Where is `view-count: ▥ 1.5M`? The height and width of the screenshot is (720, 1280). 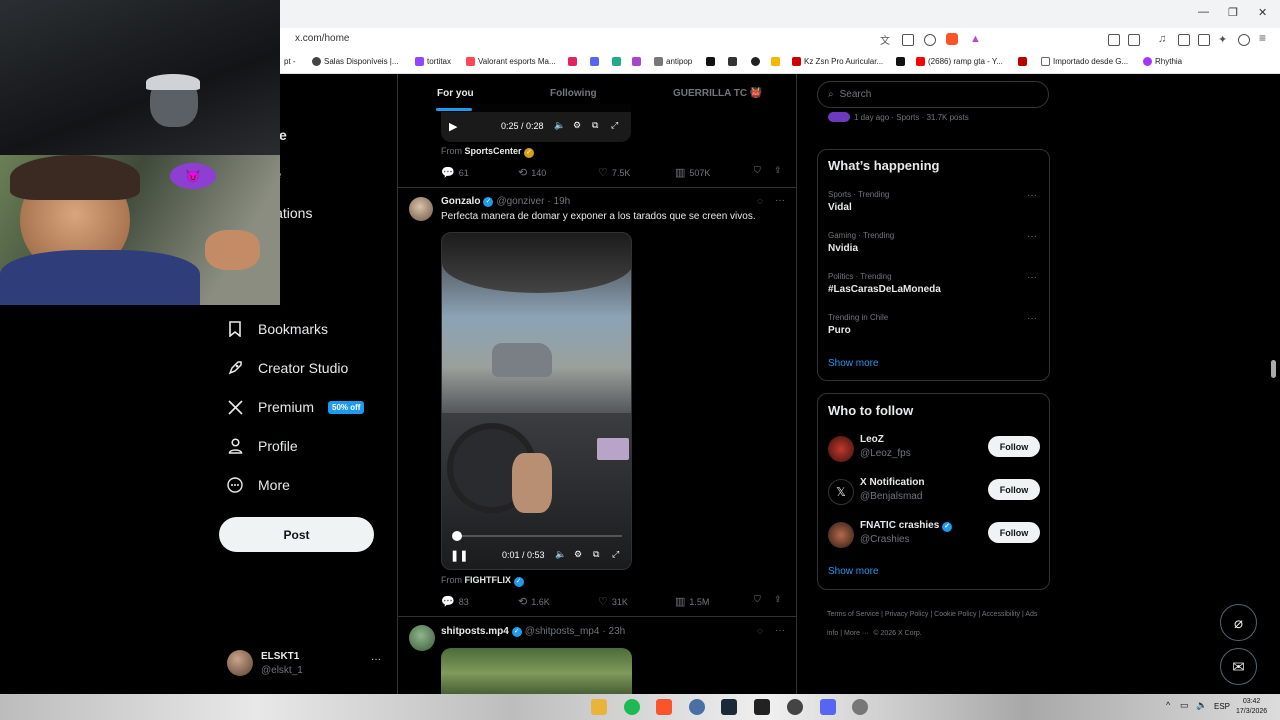 view-count: ▥ 1.5M is located at coordinates (692, 601).